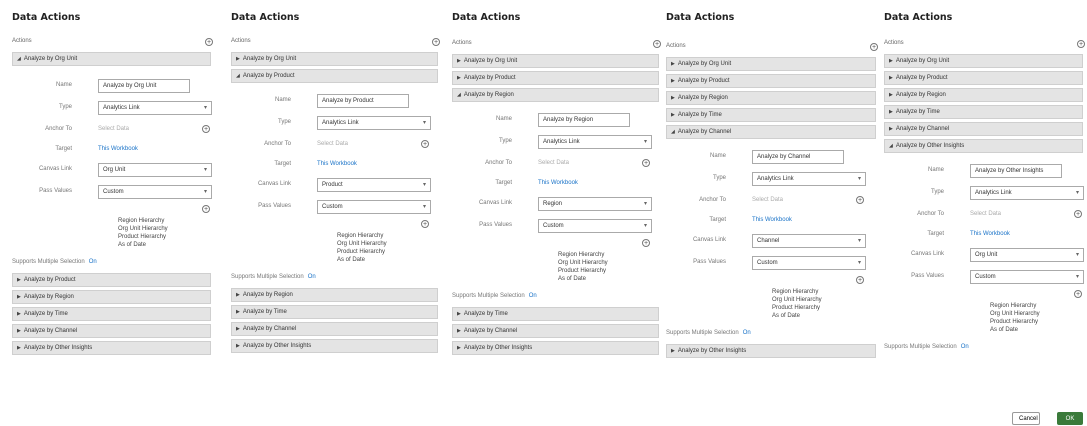 The height and width of the screenshot is (426, 1087). I want to click on anchor-to-label: Anchor To, so click(930, 214).